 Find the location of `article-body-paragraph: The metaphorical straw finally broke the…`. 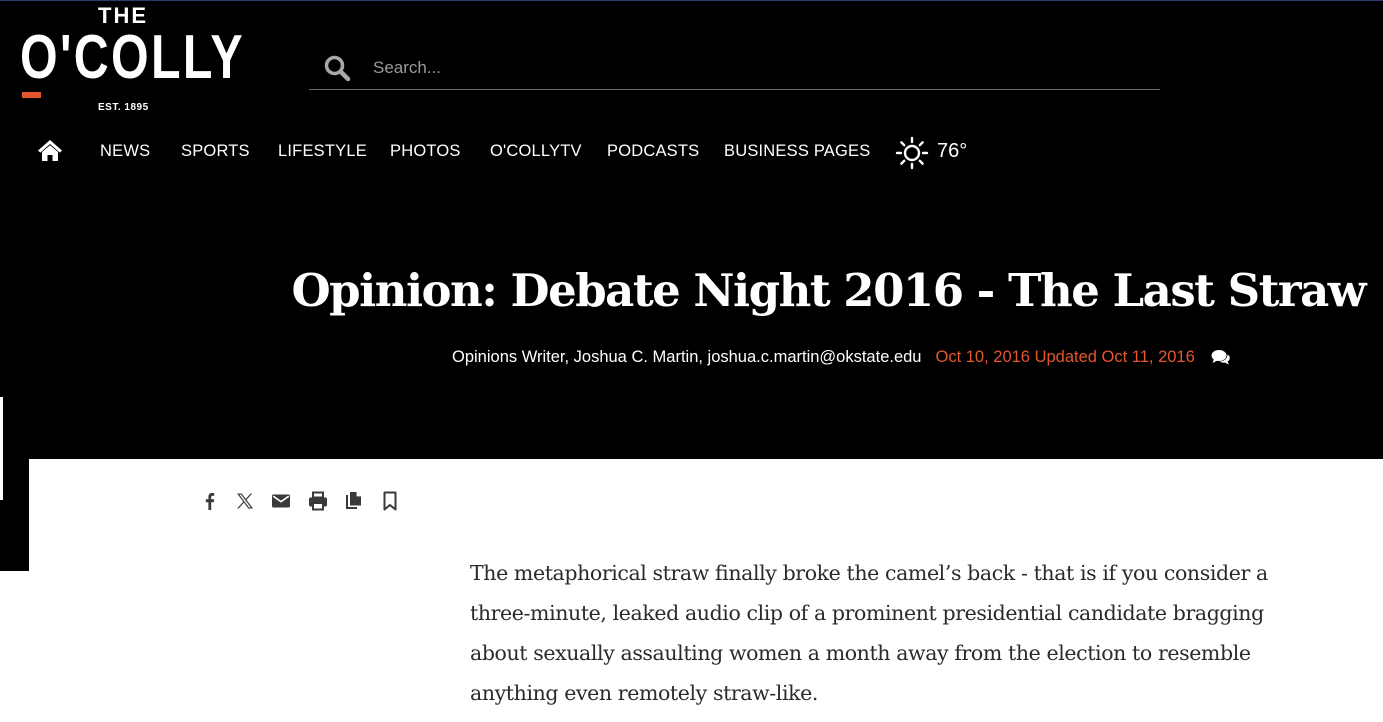

article-body-paragraph: The metaphorical straw finally broke the… is located at coordinates (869, 633).